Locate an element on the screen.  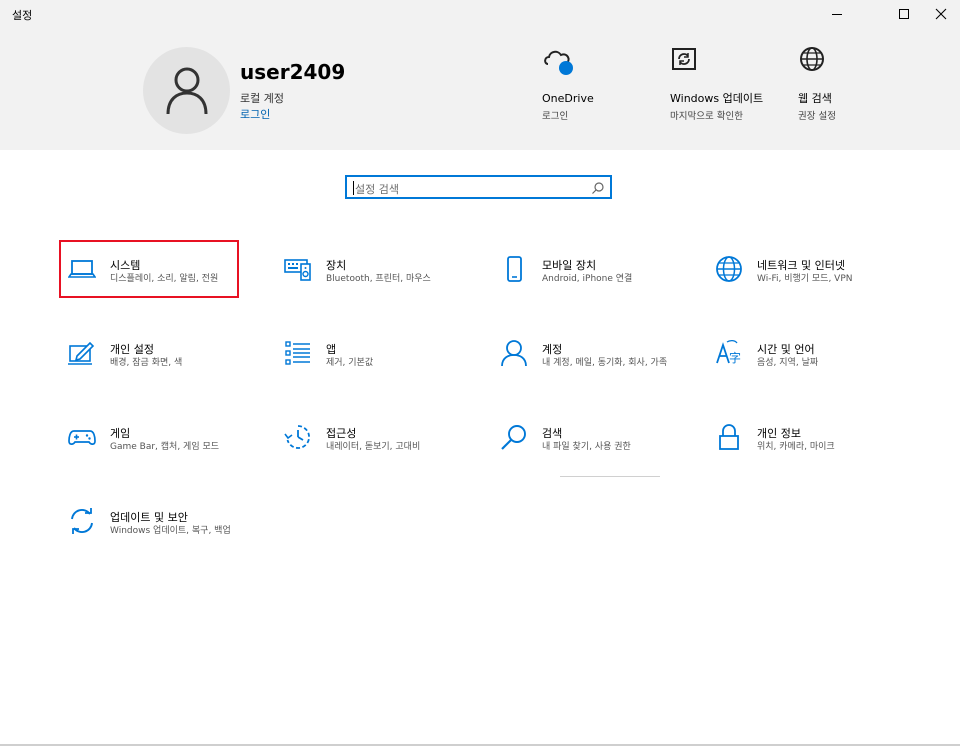
minimize-button is located at coordinates (837, 14).